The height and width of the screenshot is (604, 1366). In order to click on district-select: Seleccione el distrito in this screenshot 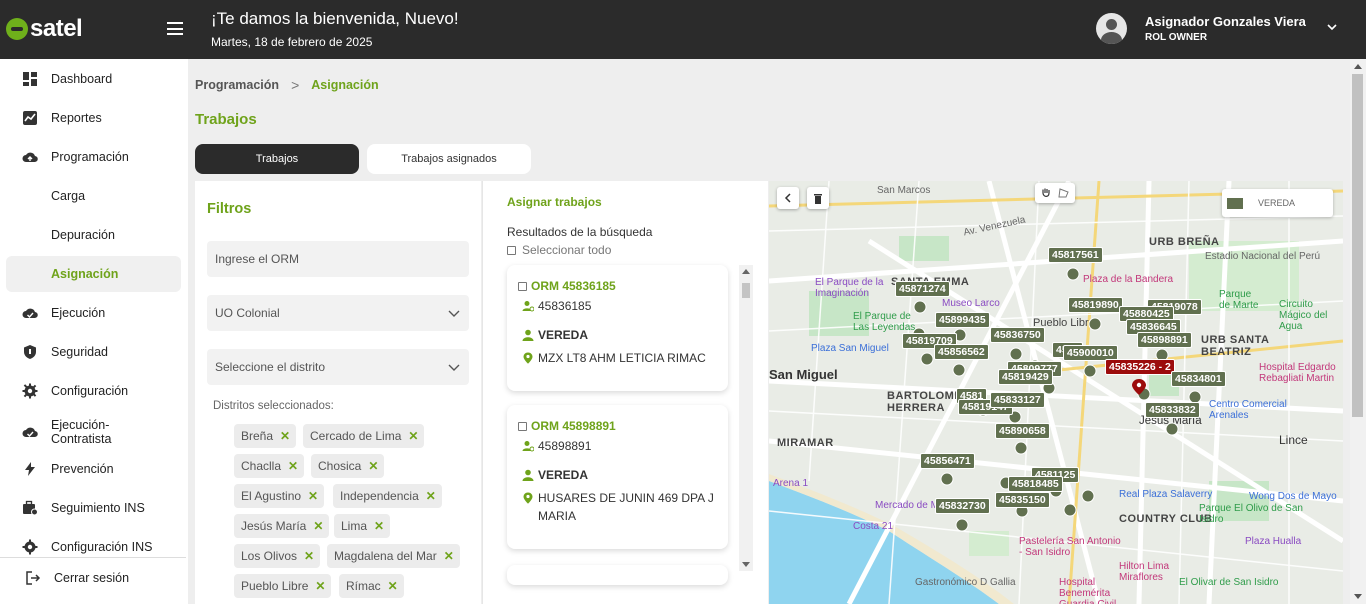, I will do `click(338, 367)`.